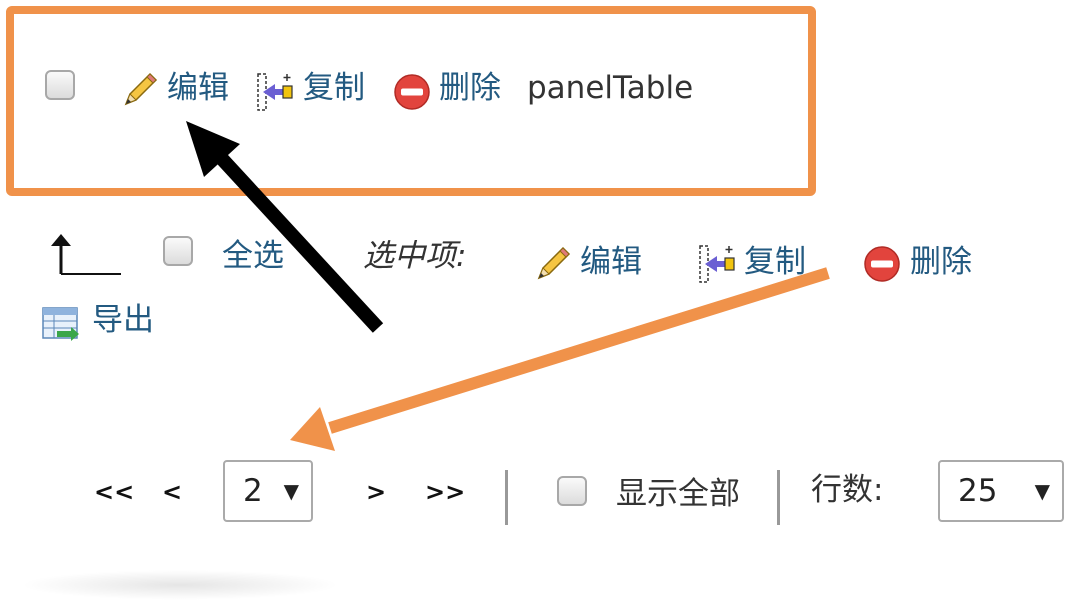  What do you see at coordinates (60, 324) in the screenshot?
I see `export-icon` at bounding box center [60, 324].